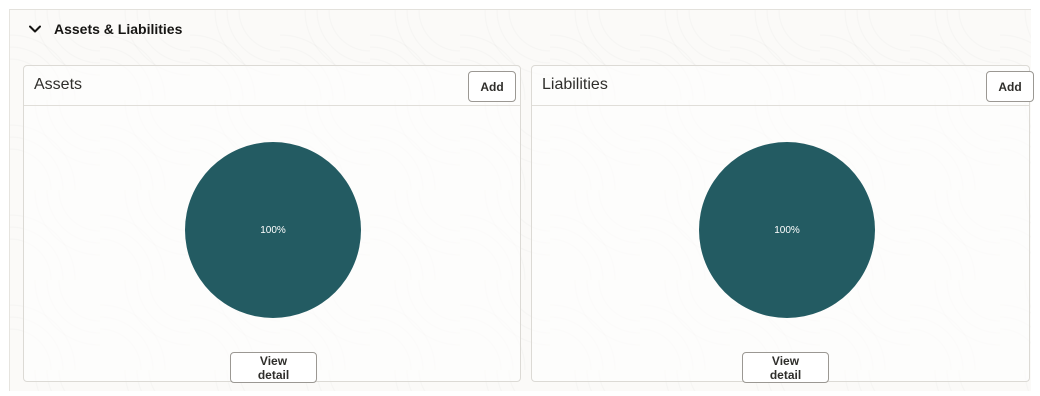 The height and width of the screenshot is (396, 1040). Describe the element at coordinates (785, 367) in the screenshot. I see `liabilities-view-detail-button: View detail` at that location.